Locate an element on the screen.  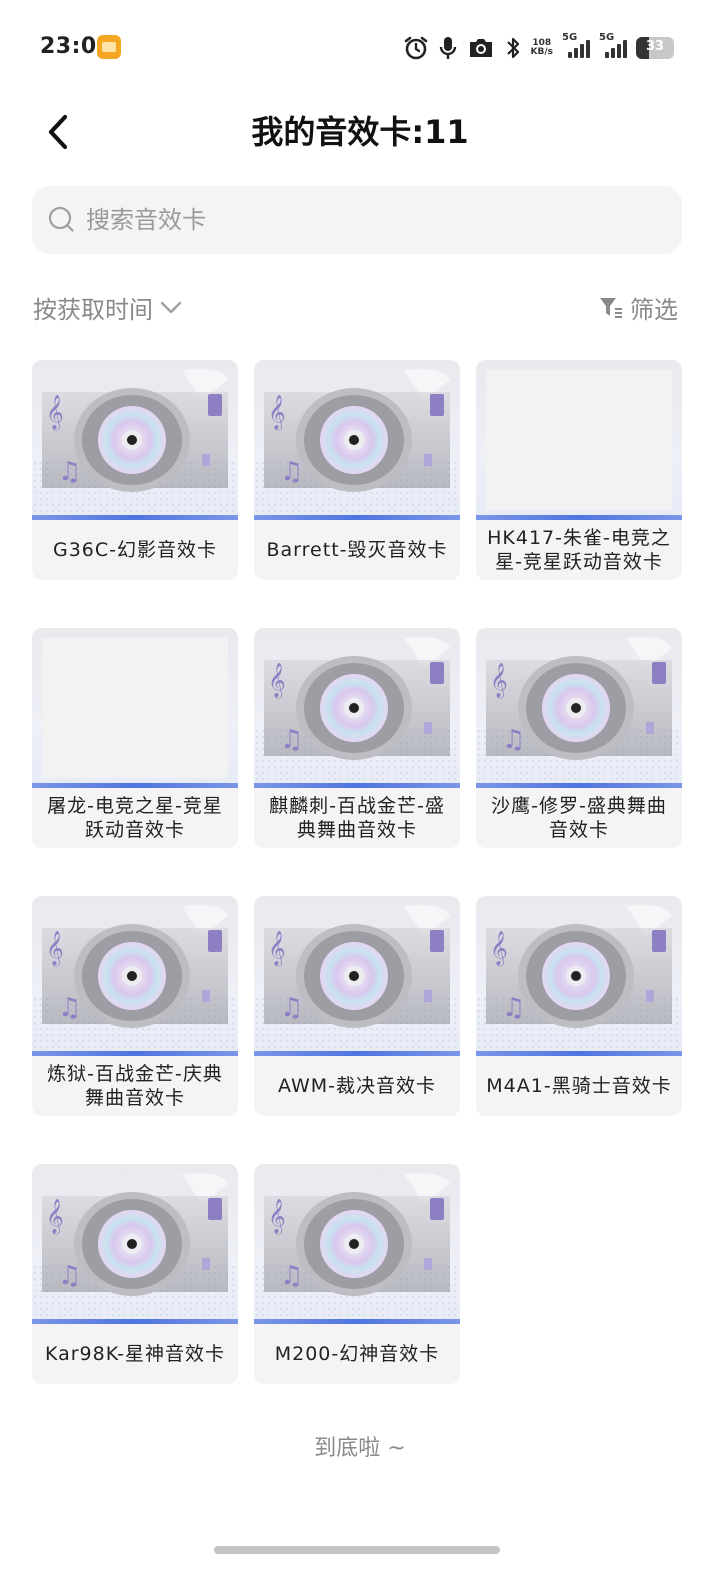
sound-card-label: M200-幻神音效卡 is located at coordinates (357, 1354).